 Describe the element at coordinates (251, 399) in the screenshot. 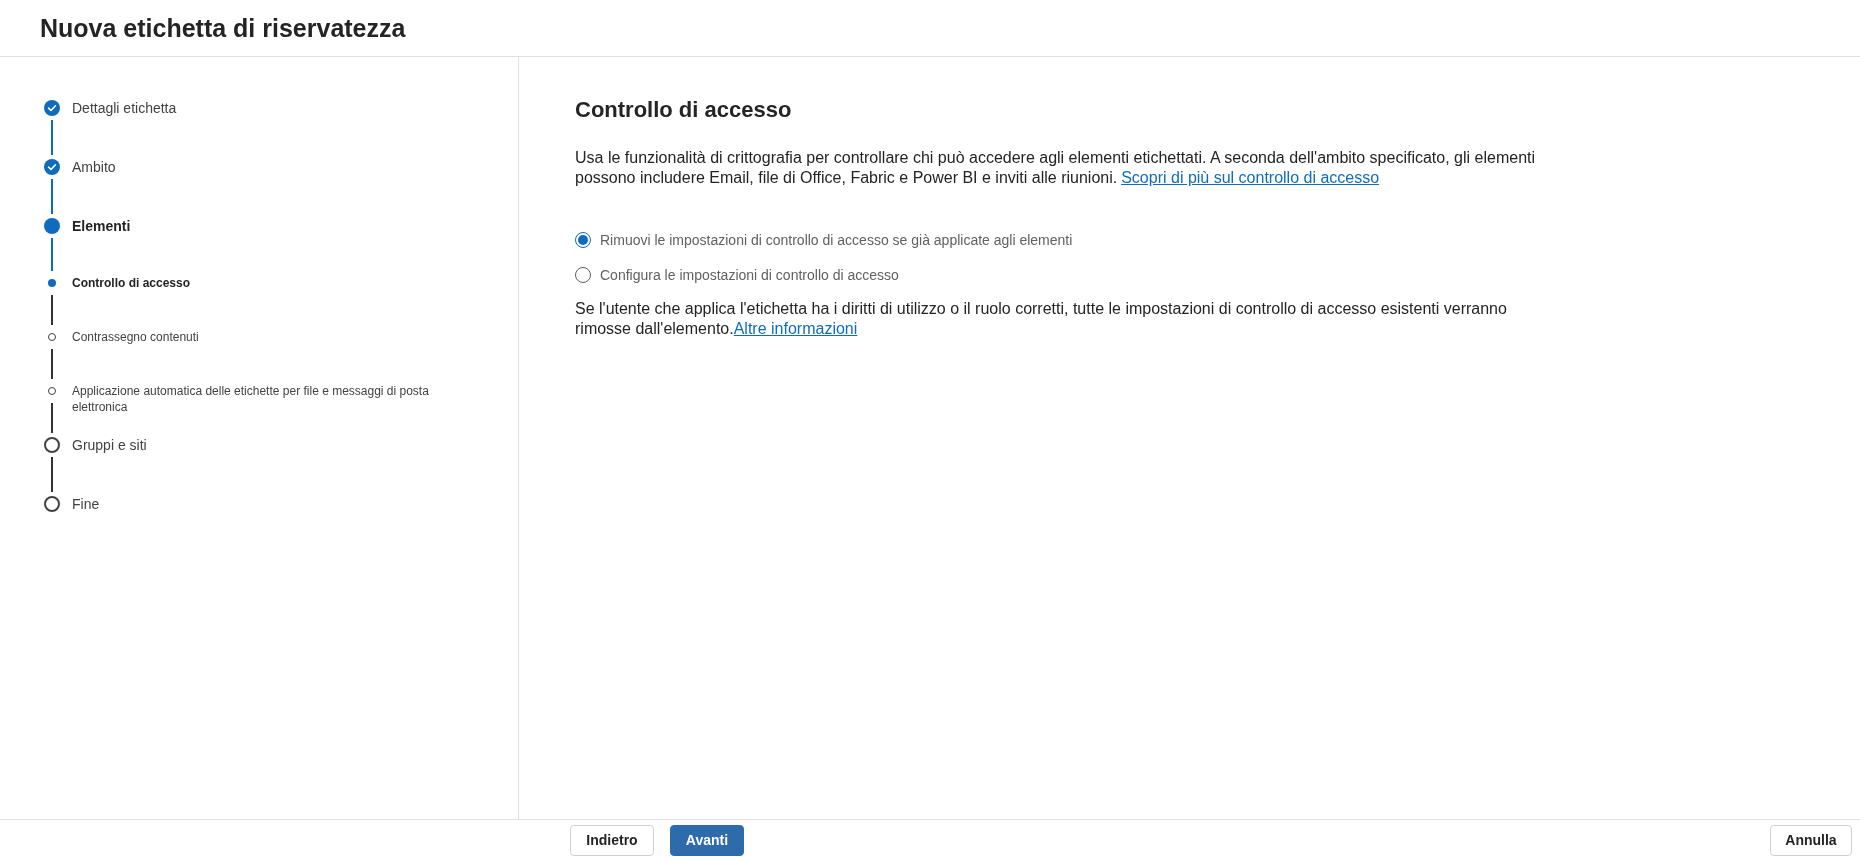

I see `step-label: Applicazione automatica delle etichette per file e messaggi di posta elettronica` at that location.